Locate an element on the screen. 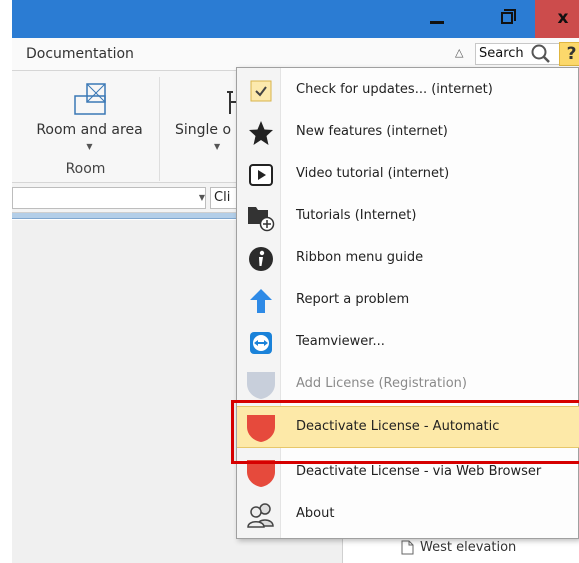  menu-item-ribbon-guide: Ribbon menu guide is located at coordinates (408, 259).